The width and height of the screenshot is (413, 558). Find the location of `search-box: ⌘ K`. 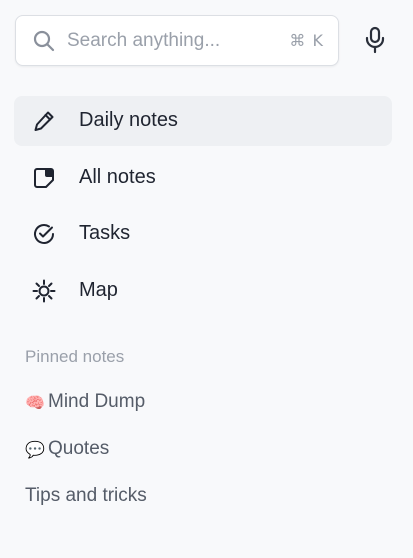

search-box: ⌘ K is located at coordinates (177, 40).